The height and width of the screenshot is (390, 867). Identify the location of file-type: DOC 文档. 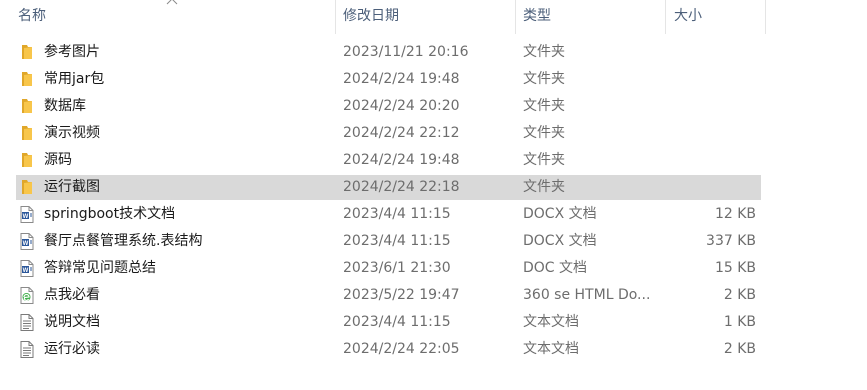
(555, 268).